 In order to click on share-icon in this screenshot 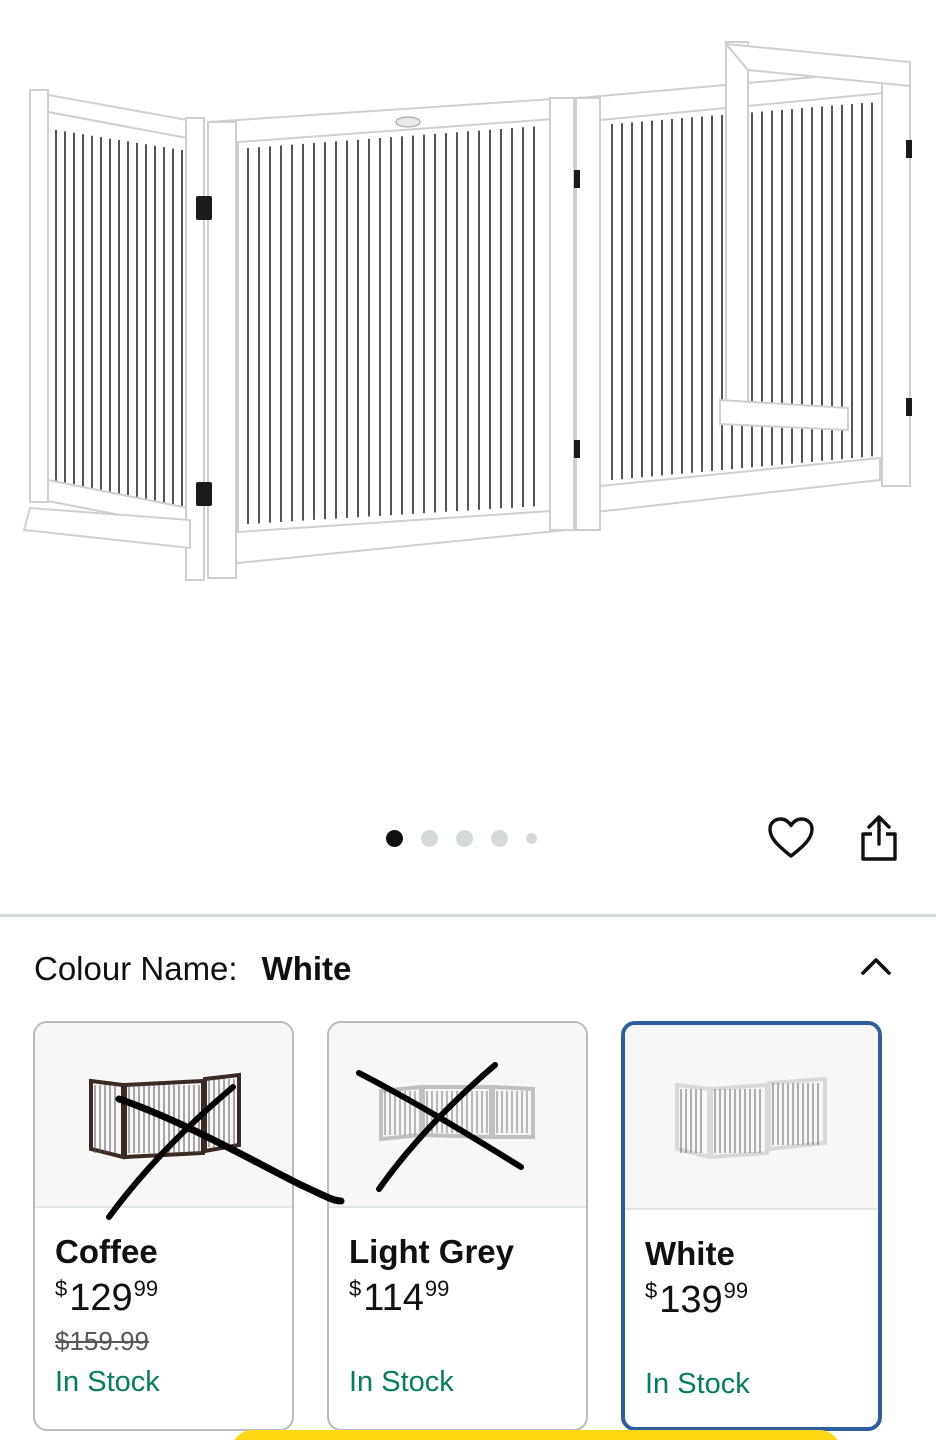, I will do `click(879, 838)`.